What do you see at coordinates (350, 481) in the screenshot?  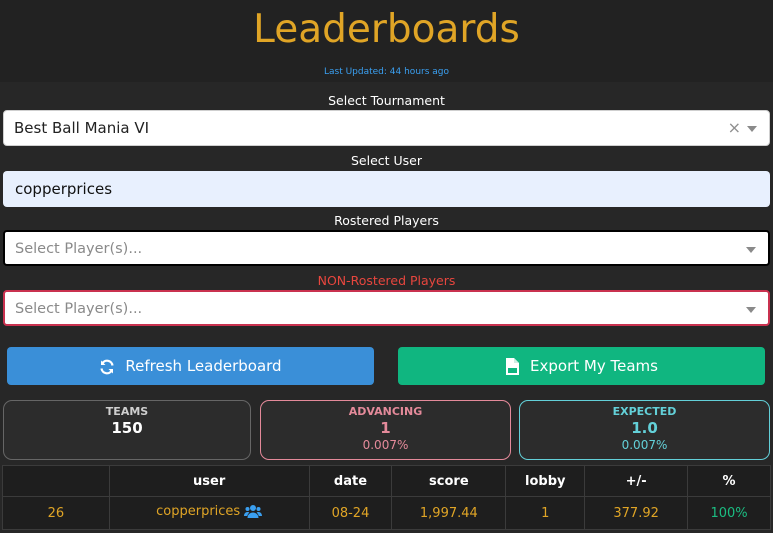 I see `col-header-date: date` at bounding box center [350, 481].